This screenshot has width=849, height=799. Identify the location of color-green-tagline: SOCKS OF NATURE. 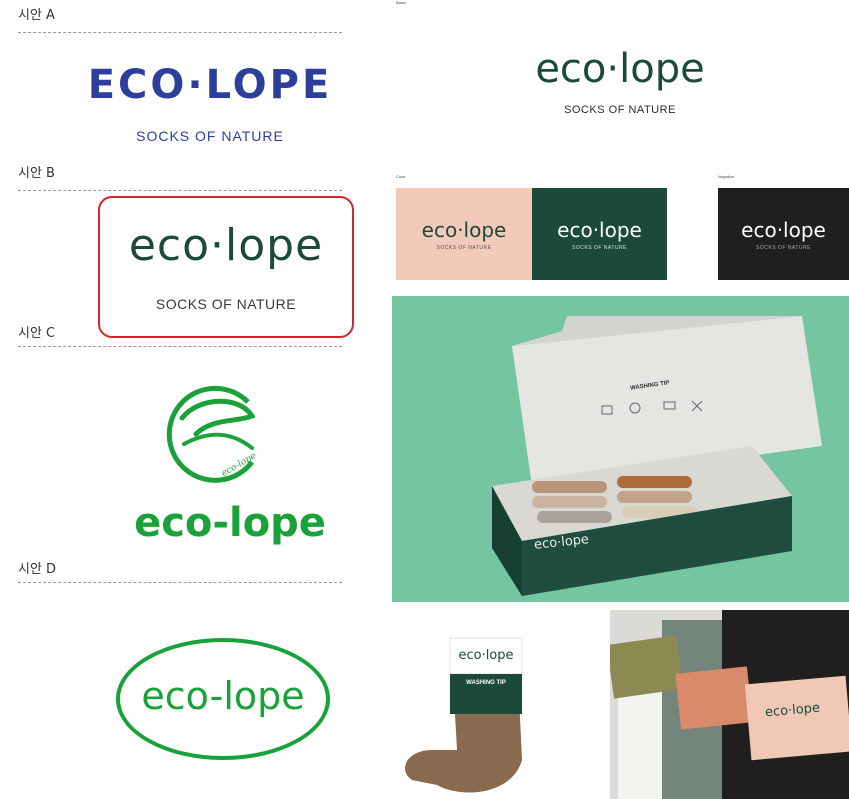
(599, 248).